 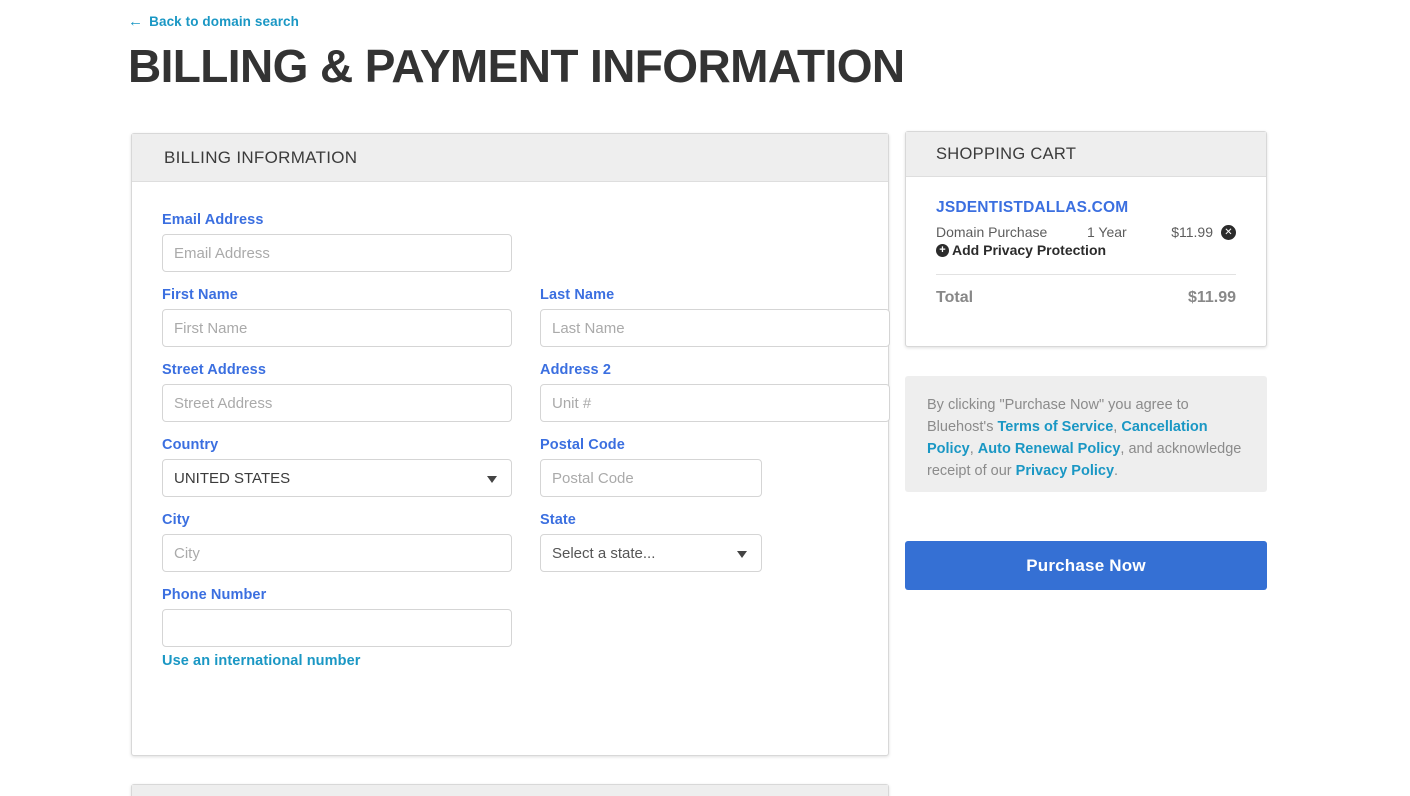 I want to click on plus-circle-icon: +, so click(x=942, y=250).